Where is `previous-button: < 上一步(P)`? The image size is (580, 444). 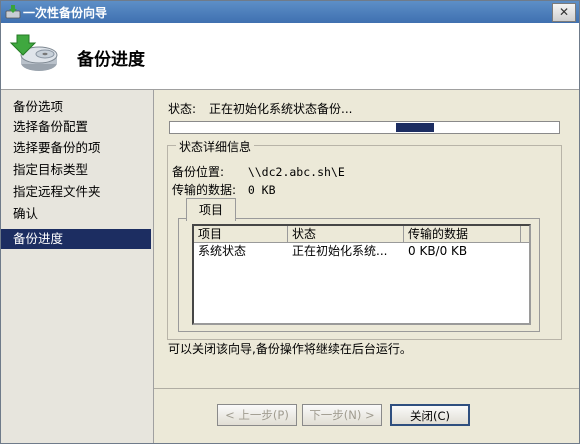 previous-button: < 上一步(P) is located at coordinates (257, 415).